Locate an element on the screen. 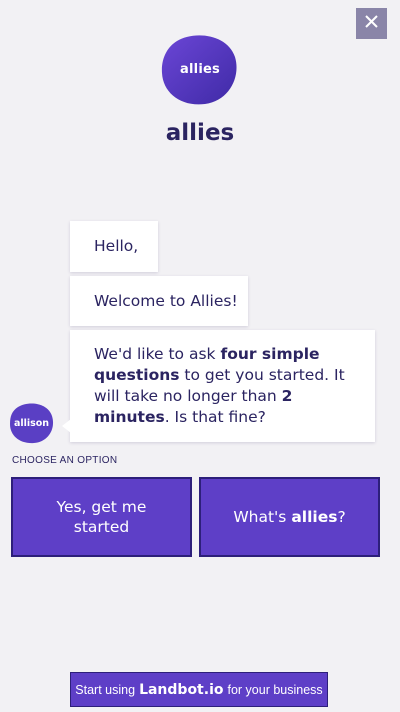 This screenshot has height=712, width=400. avatar: allison is located at coordinates (31, 423).